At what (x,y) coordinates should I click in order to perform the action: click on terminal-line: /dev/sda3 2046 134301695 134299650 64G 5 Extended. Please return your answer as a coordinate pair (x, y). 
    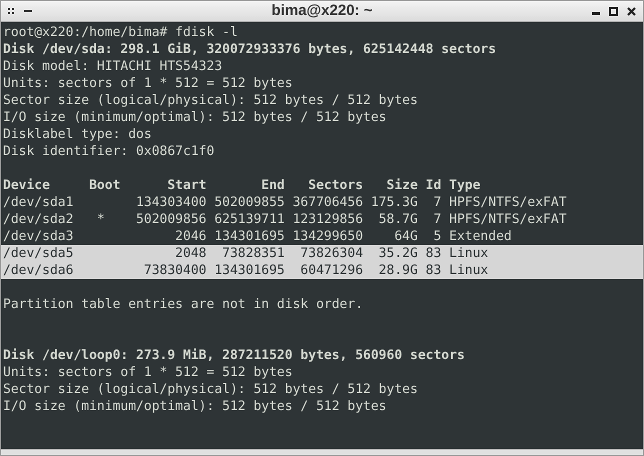
    Looking at the image, I should click on (257, 236).